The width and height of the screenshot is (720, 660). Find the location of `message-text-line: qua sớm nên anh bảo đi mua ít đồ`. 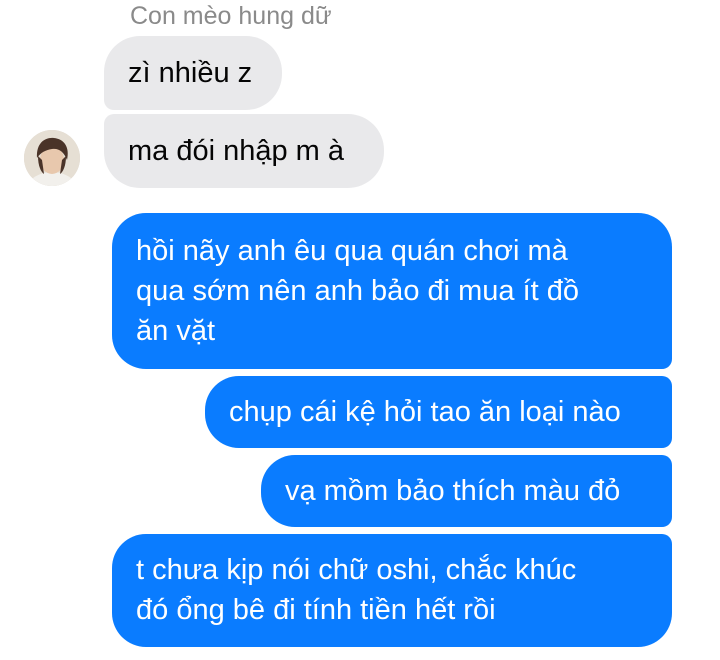

message-text-line: qua sớm nên anh bảo đi mua ít đồ is located at coordinates (358, 291).